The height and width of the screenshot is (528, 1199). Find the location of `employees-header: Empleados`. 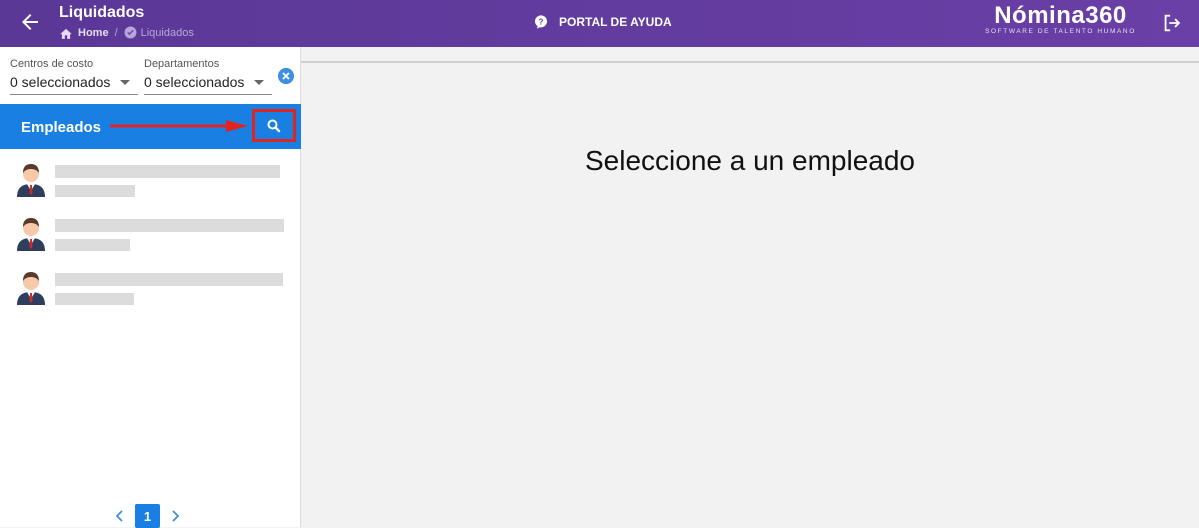

employees-header: Empleados is located at coordinates (150, 126).